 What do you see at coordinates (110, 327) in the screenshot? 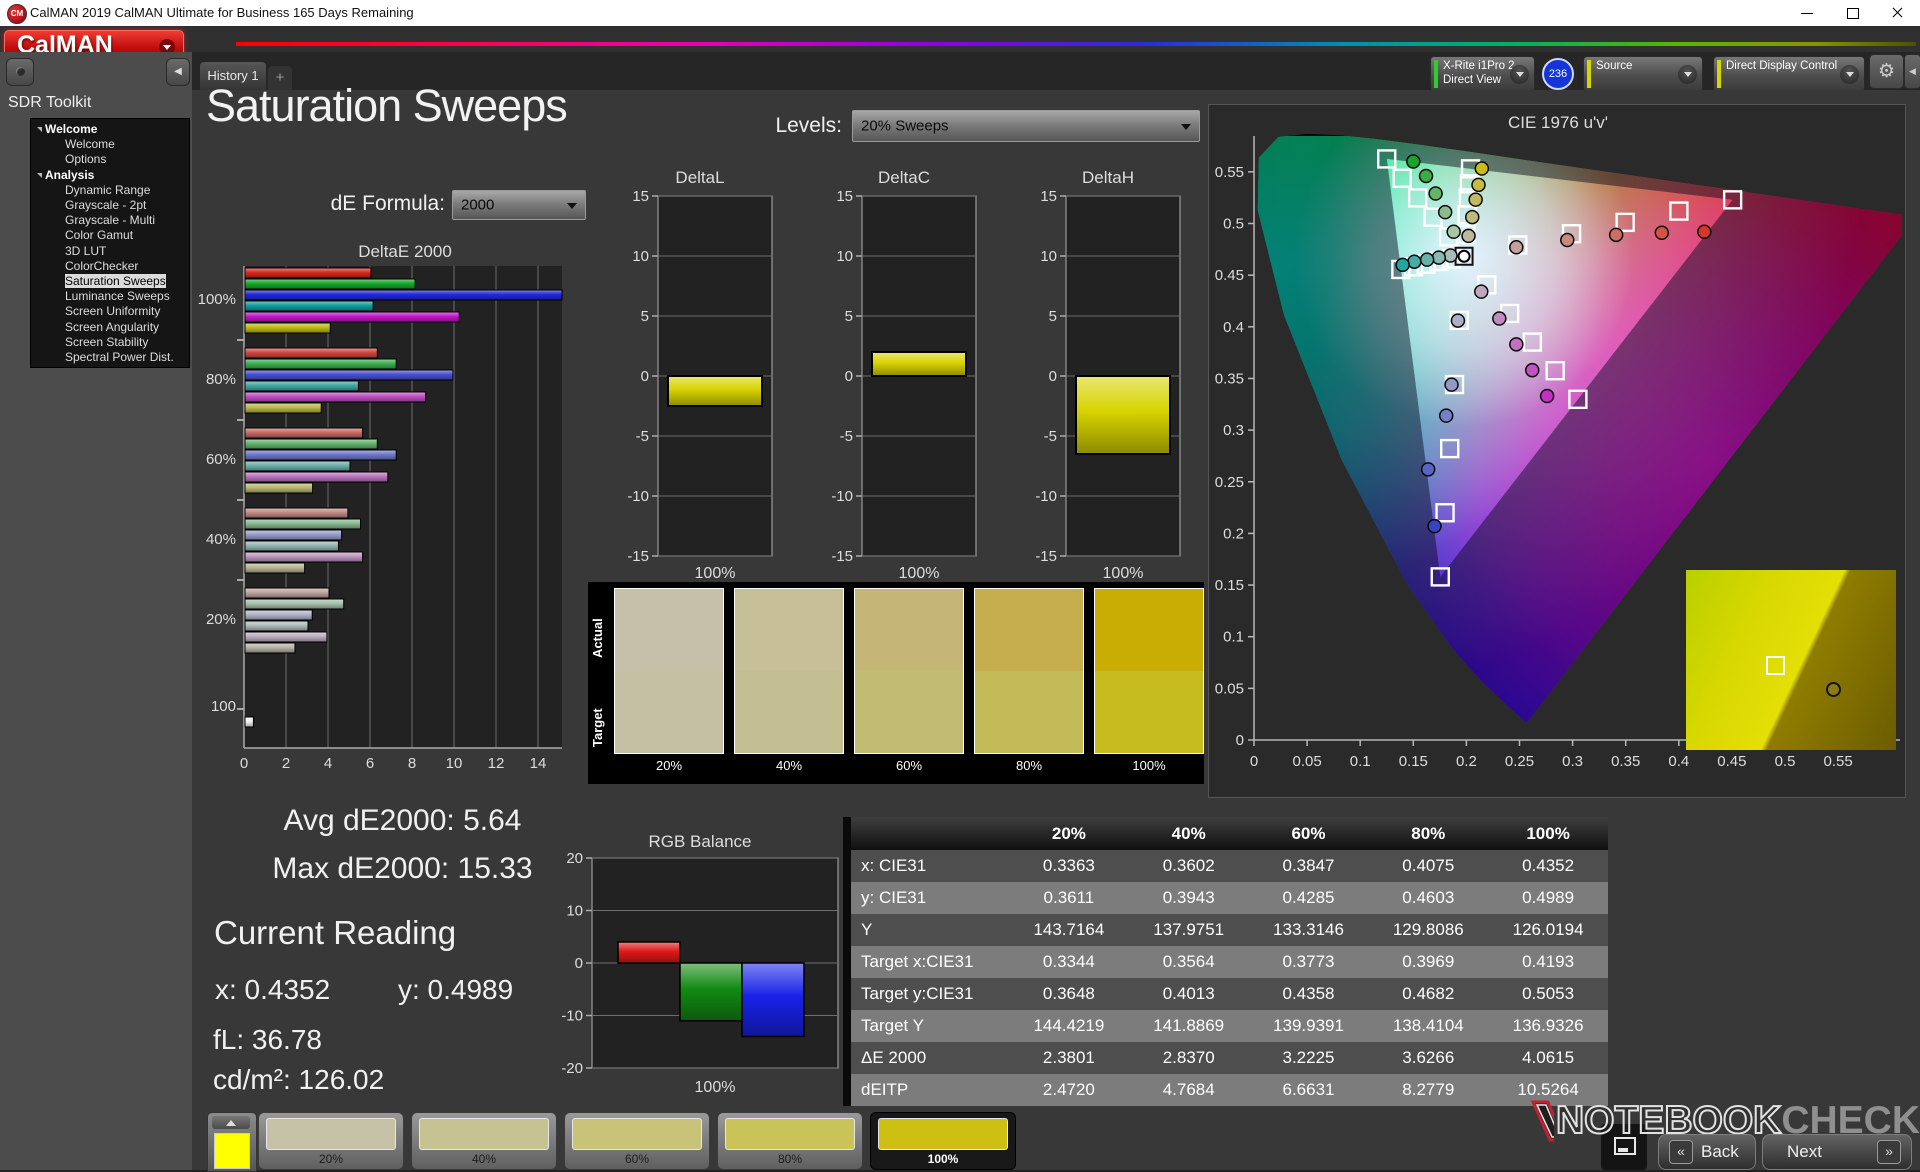
I see `sidebar-item-screen-angularity: Screen Angularity` at bounding box center [110, 327].